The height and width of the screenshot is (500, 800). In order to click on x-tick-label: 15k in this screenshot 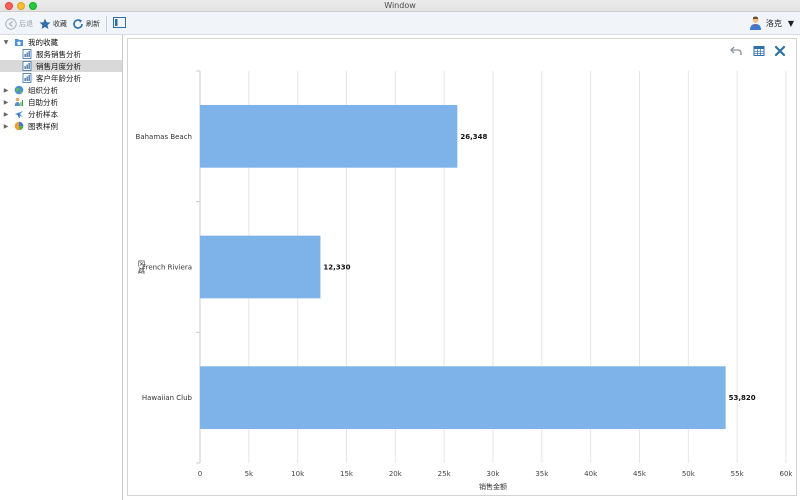, I will do `click(347, 474)`.